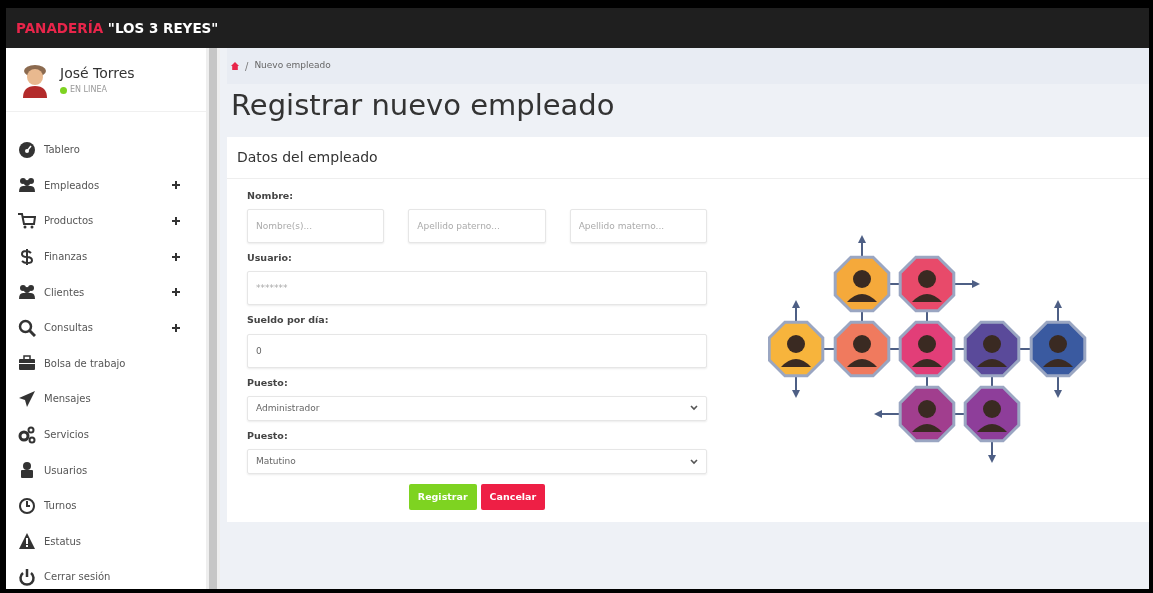 This screenshot has width=1153, height=593. Describe the element at coordinates (106, 505) in the screenshot. I see `sidebar-item: Turnos` at that location.